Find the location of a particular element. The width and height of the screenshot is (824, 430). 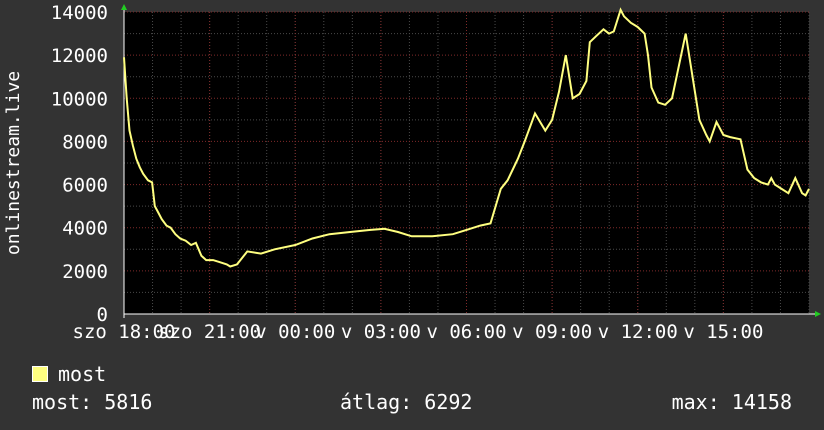

stat-current: most: 5816 is located at coordinates (92, 402).